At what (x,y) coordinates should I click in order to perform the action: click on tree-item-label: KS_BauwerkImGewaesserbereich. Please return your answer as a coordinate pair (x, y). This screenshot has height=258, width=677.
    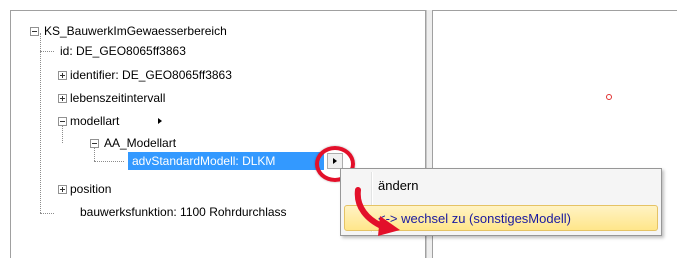
    Looking at the image, I should click on (135, 31).